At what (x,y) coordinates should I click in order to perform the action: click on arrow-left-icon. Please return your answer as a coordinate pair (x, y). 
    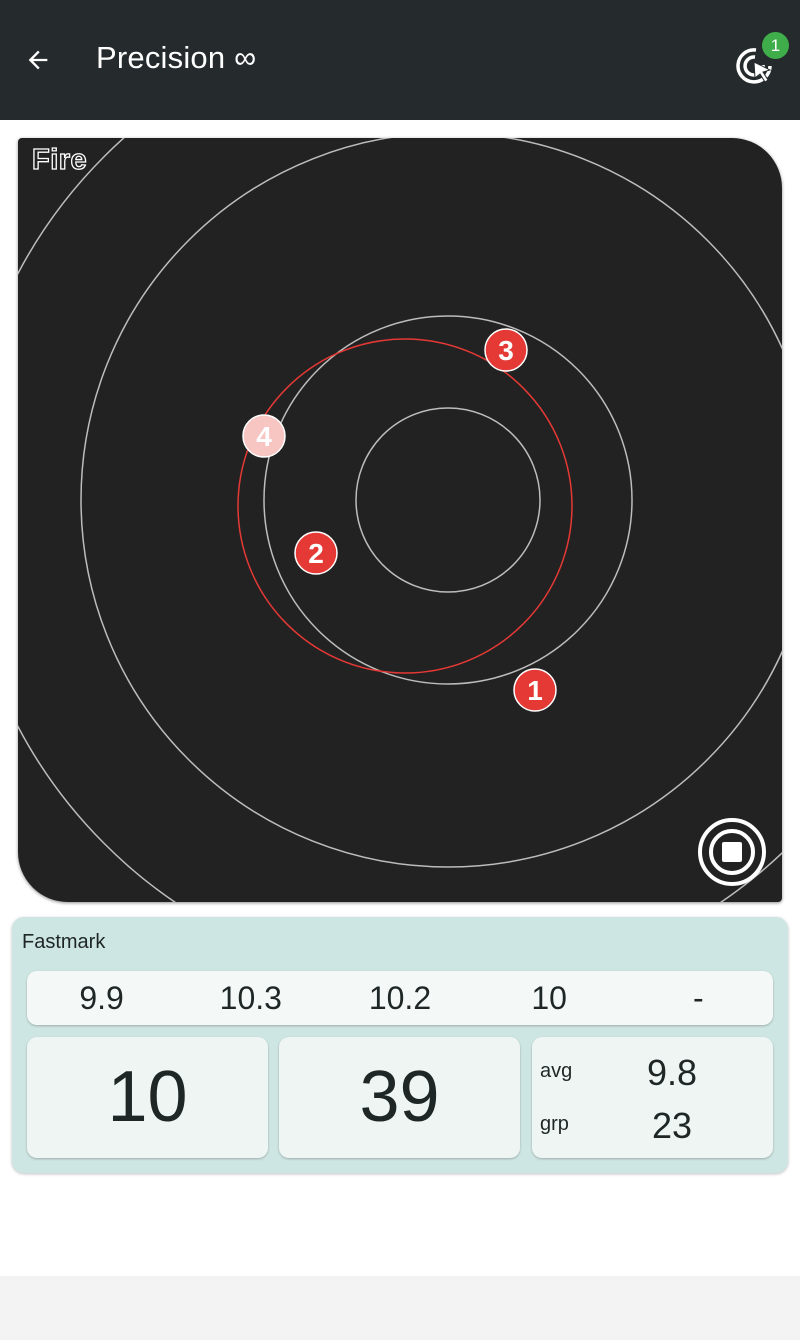
    Looking at the image, I should click on (38, 60).